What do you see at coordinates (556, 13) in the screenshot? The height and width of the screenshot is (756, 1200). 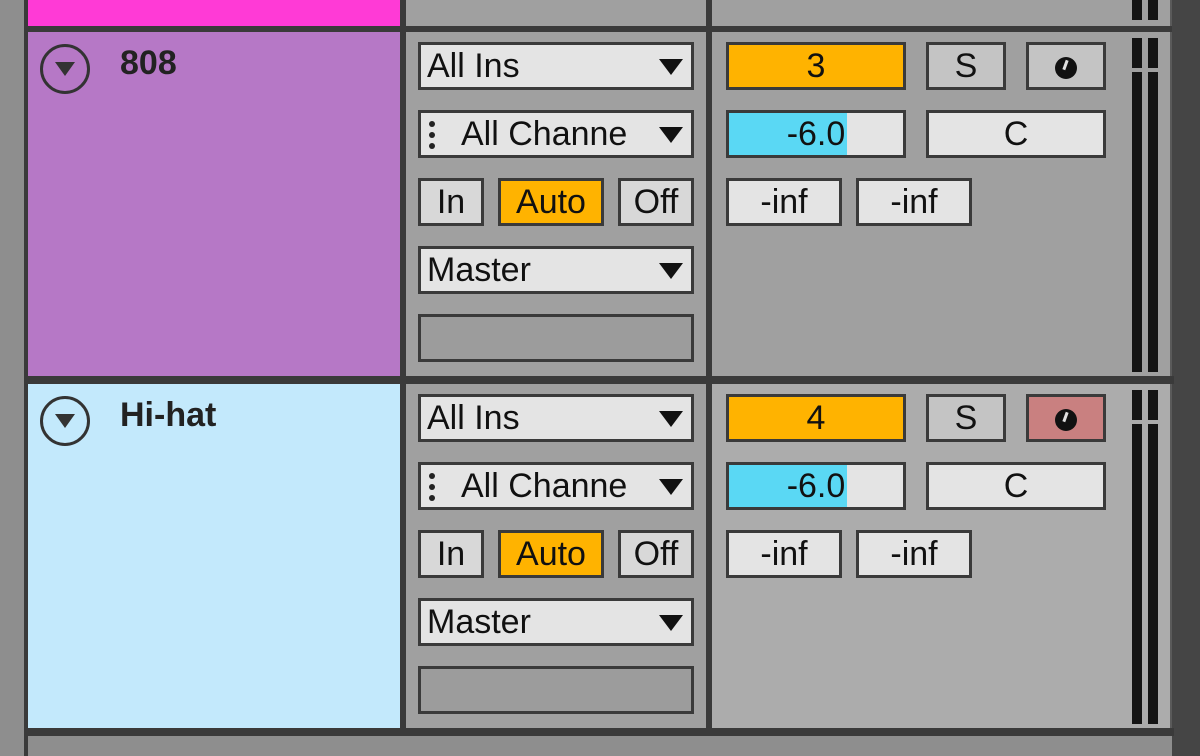 I see `prev-track-io` at bounding box center [556, 13].